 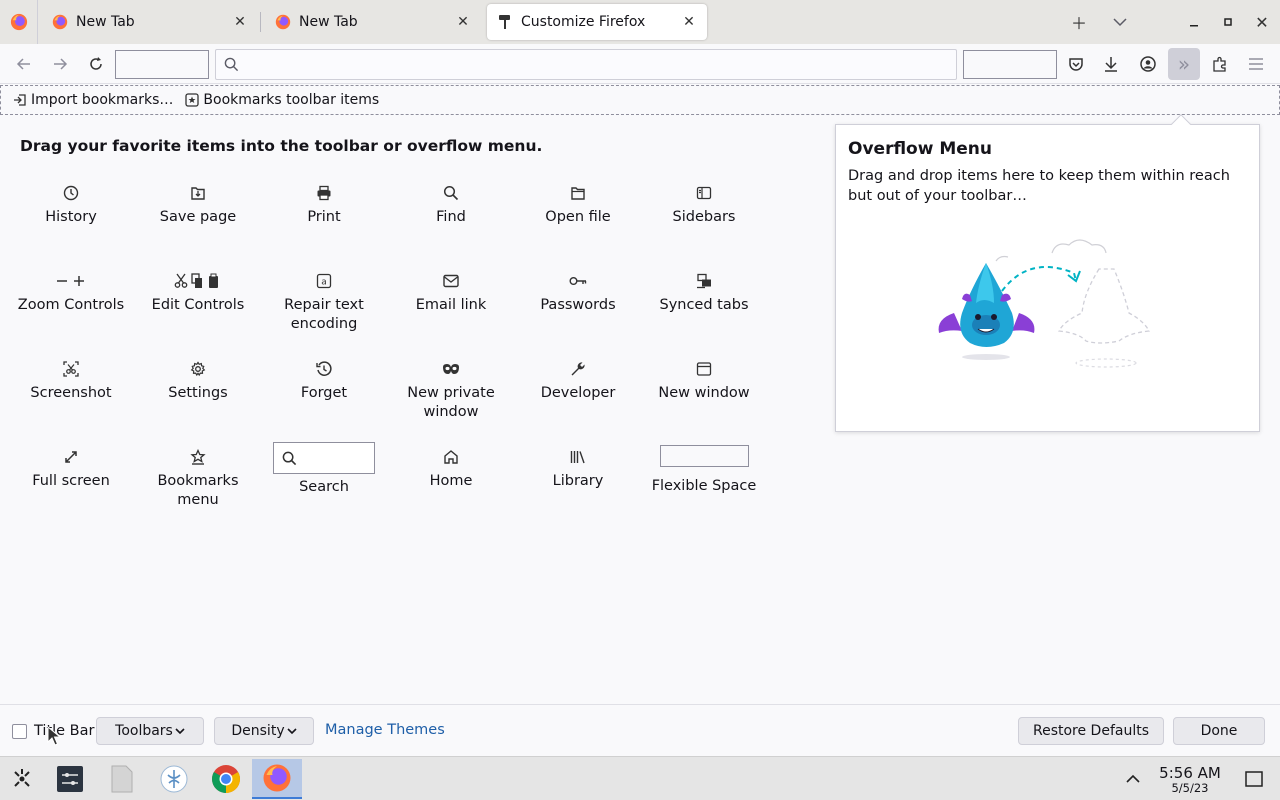 I want to click on palette-item-sidebars: Sidebars, so click(x=704, y=202).